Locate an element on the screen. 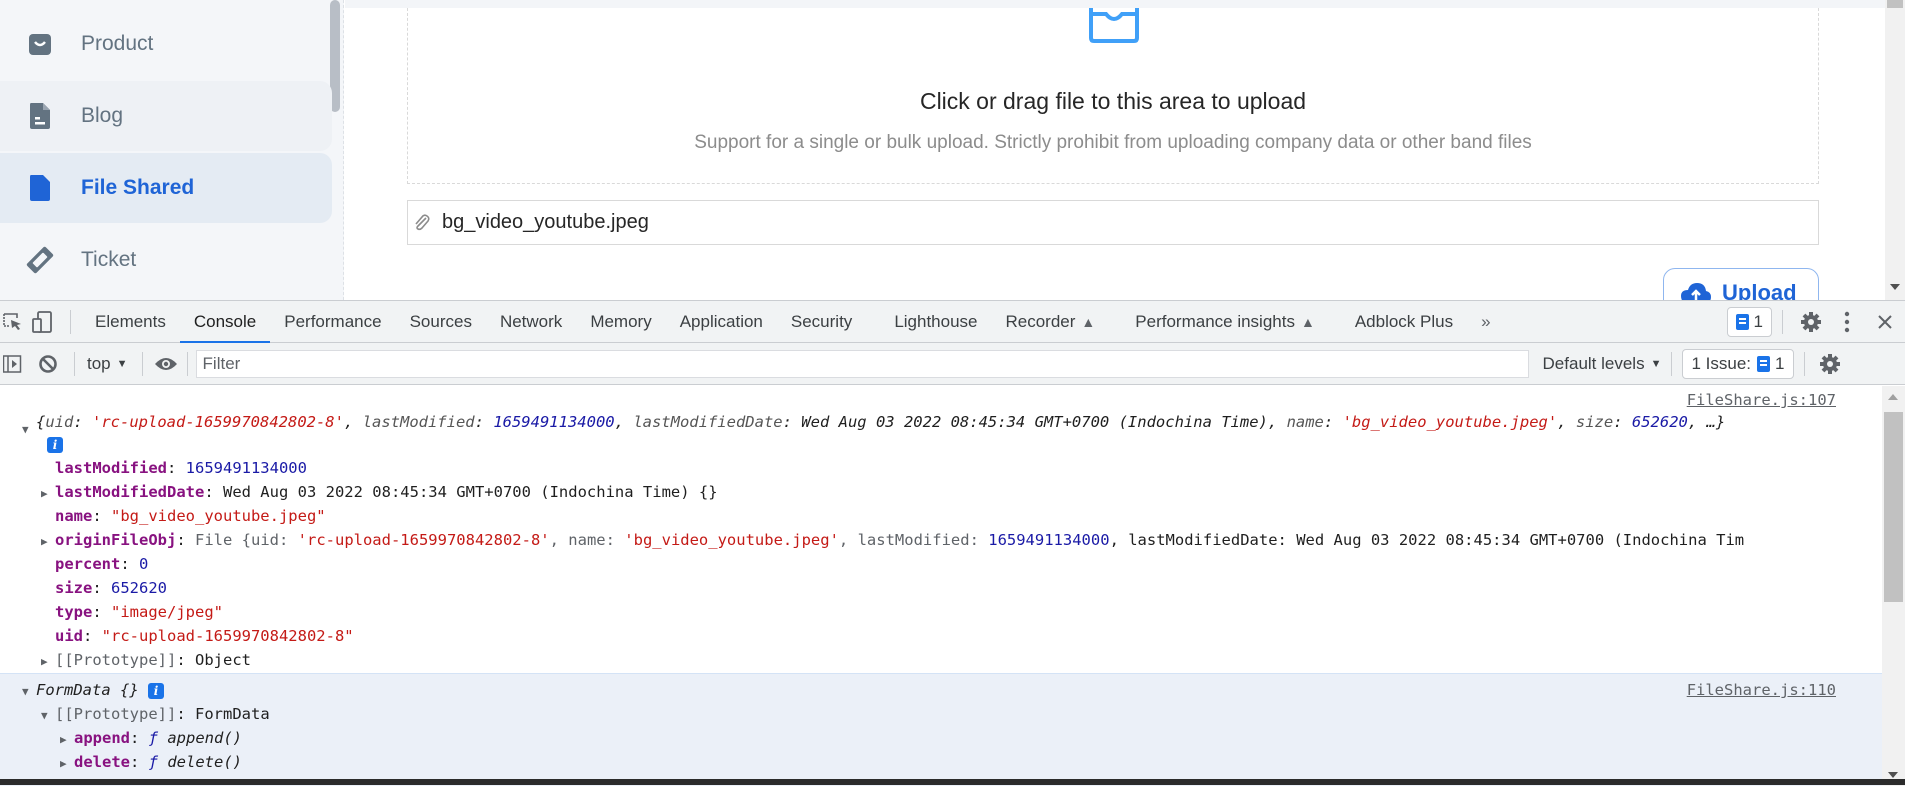  tab-label: Network is located at coordinates (531, 321).